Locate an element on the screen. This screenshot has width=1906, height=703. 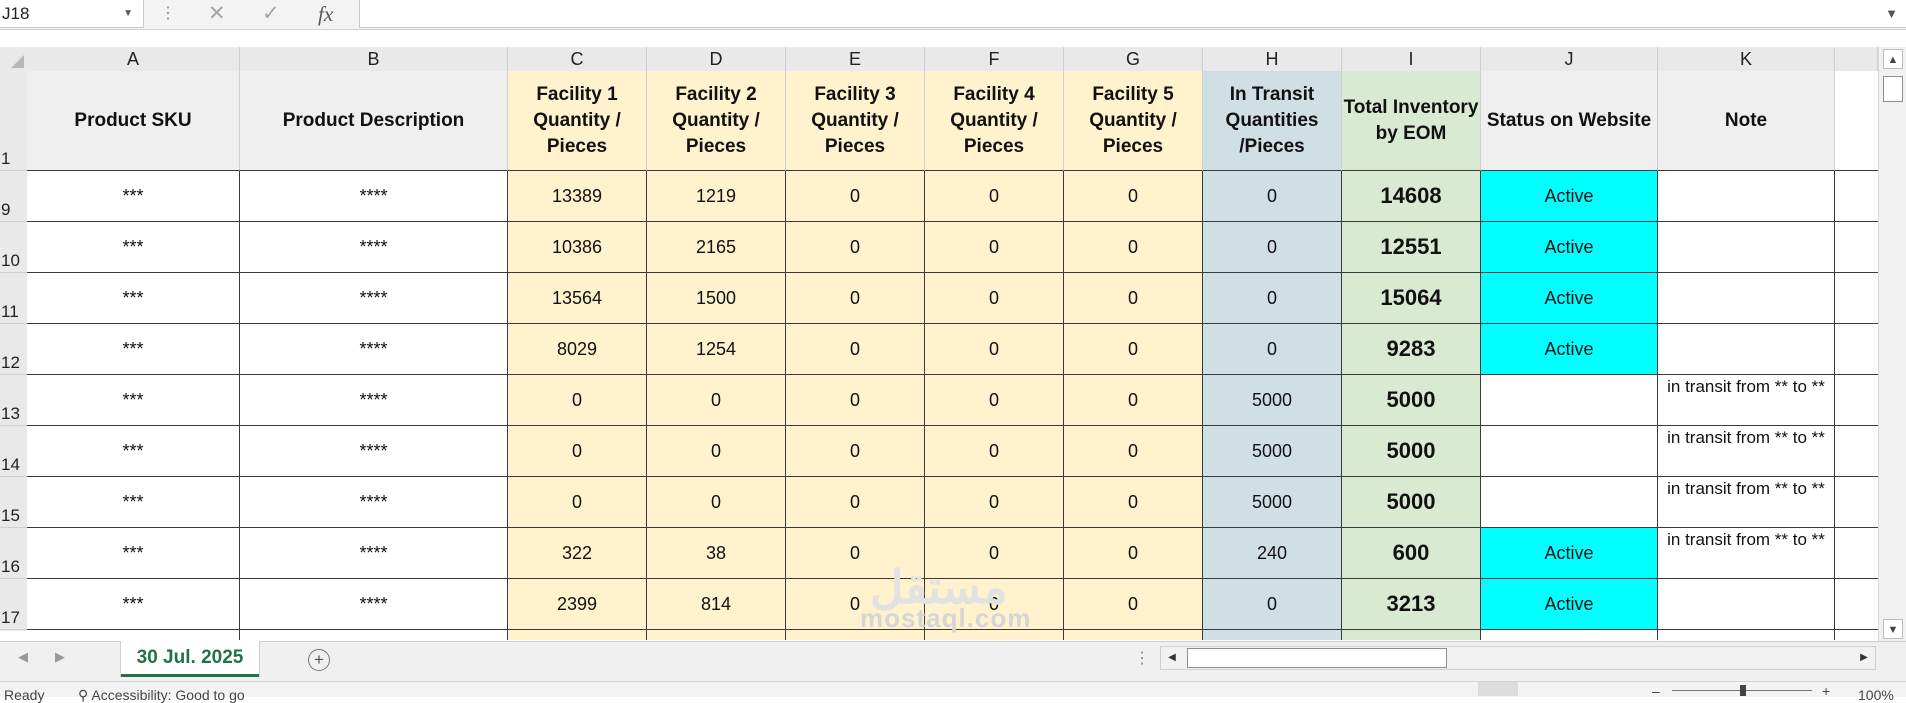
column-header-k: K is located at coordinates (1746, 59).